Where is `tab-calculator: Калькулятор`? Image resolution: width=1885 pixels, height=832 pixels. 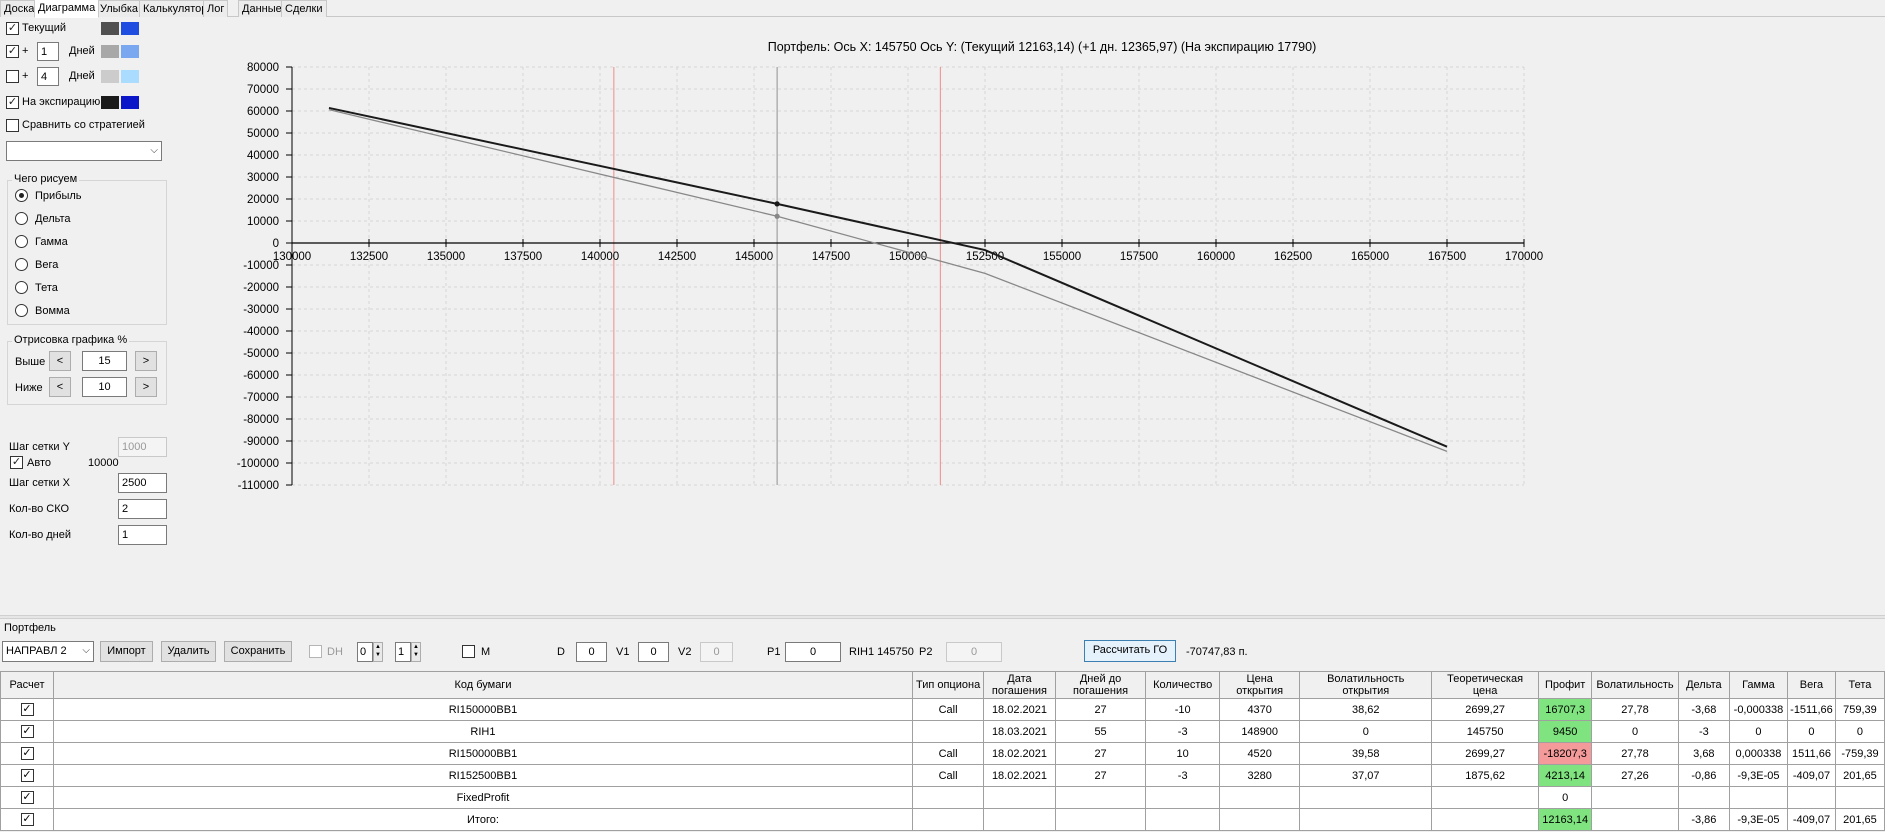
tab-calculator: Калькулятор is located at coordinates (175, 8).